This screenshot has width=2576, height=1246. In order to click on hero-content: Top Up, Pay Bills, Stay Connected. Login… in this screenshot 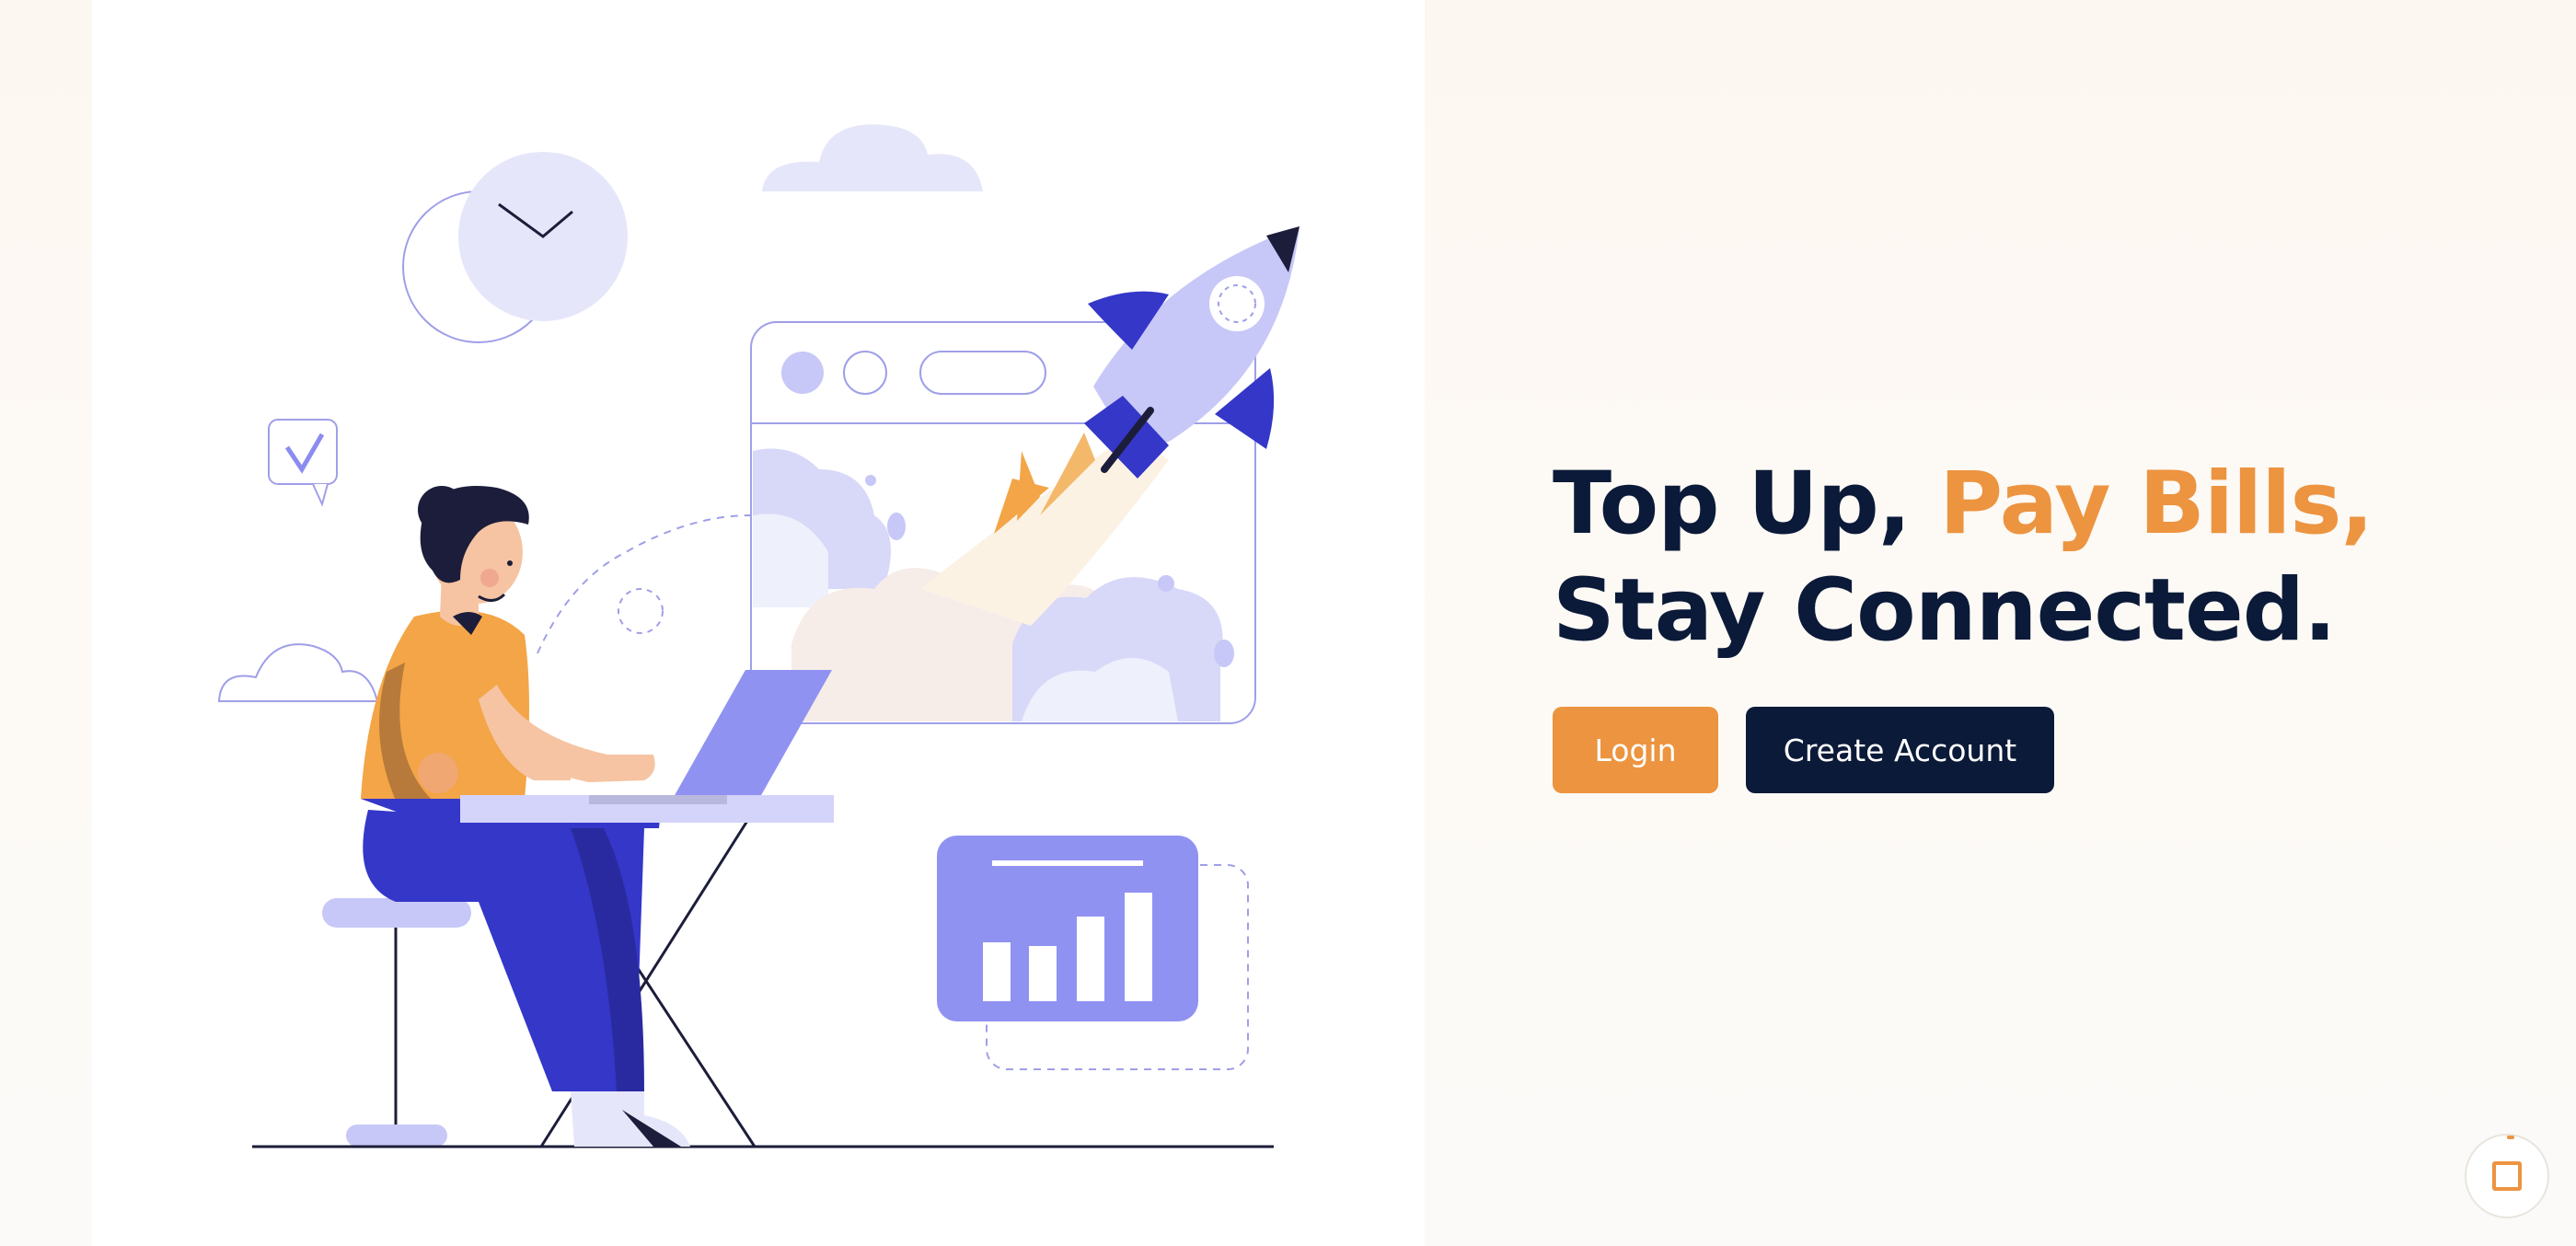, I will do `click(2013, 622)`.